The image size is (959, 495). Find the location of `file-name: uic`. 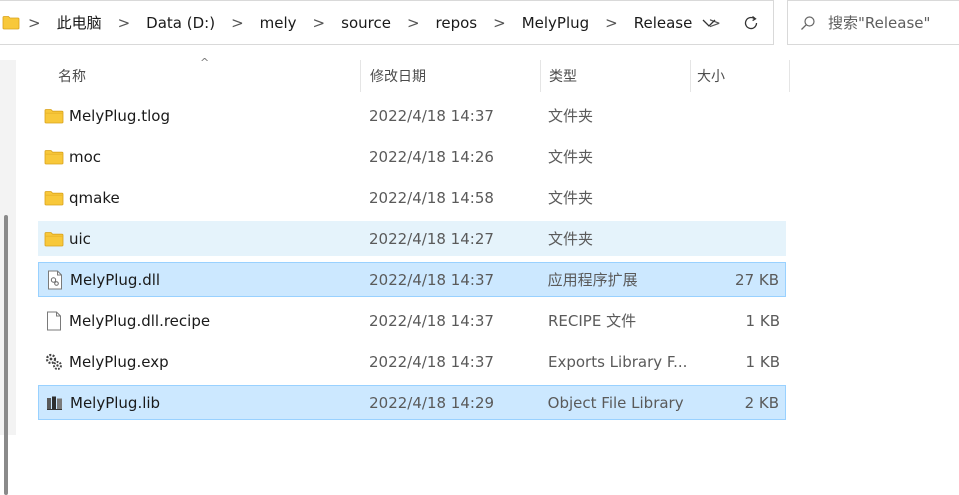

file-name: uic is located at coordinates (80, 239).